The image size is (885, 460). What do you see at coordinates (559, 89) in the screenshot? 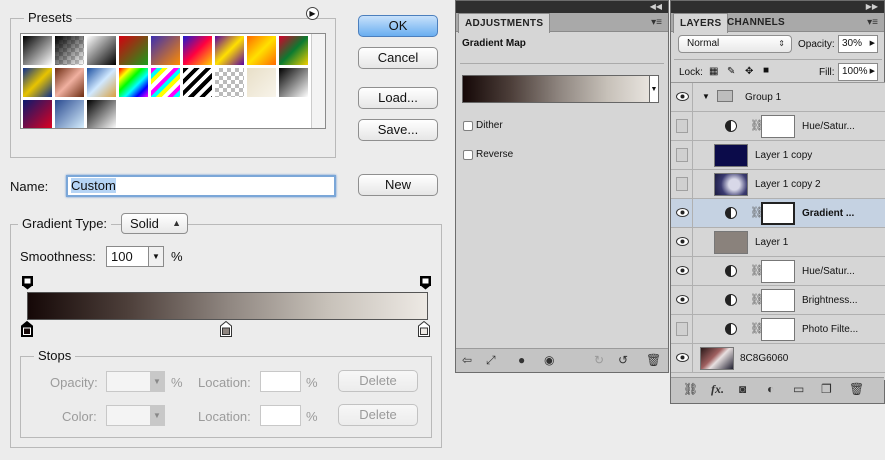
I see `gradient-map-preview` at bounding box center [559, 89].